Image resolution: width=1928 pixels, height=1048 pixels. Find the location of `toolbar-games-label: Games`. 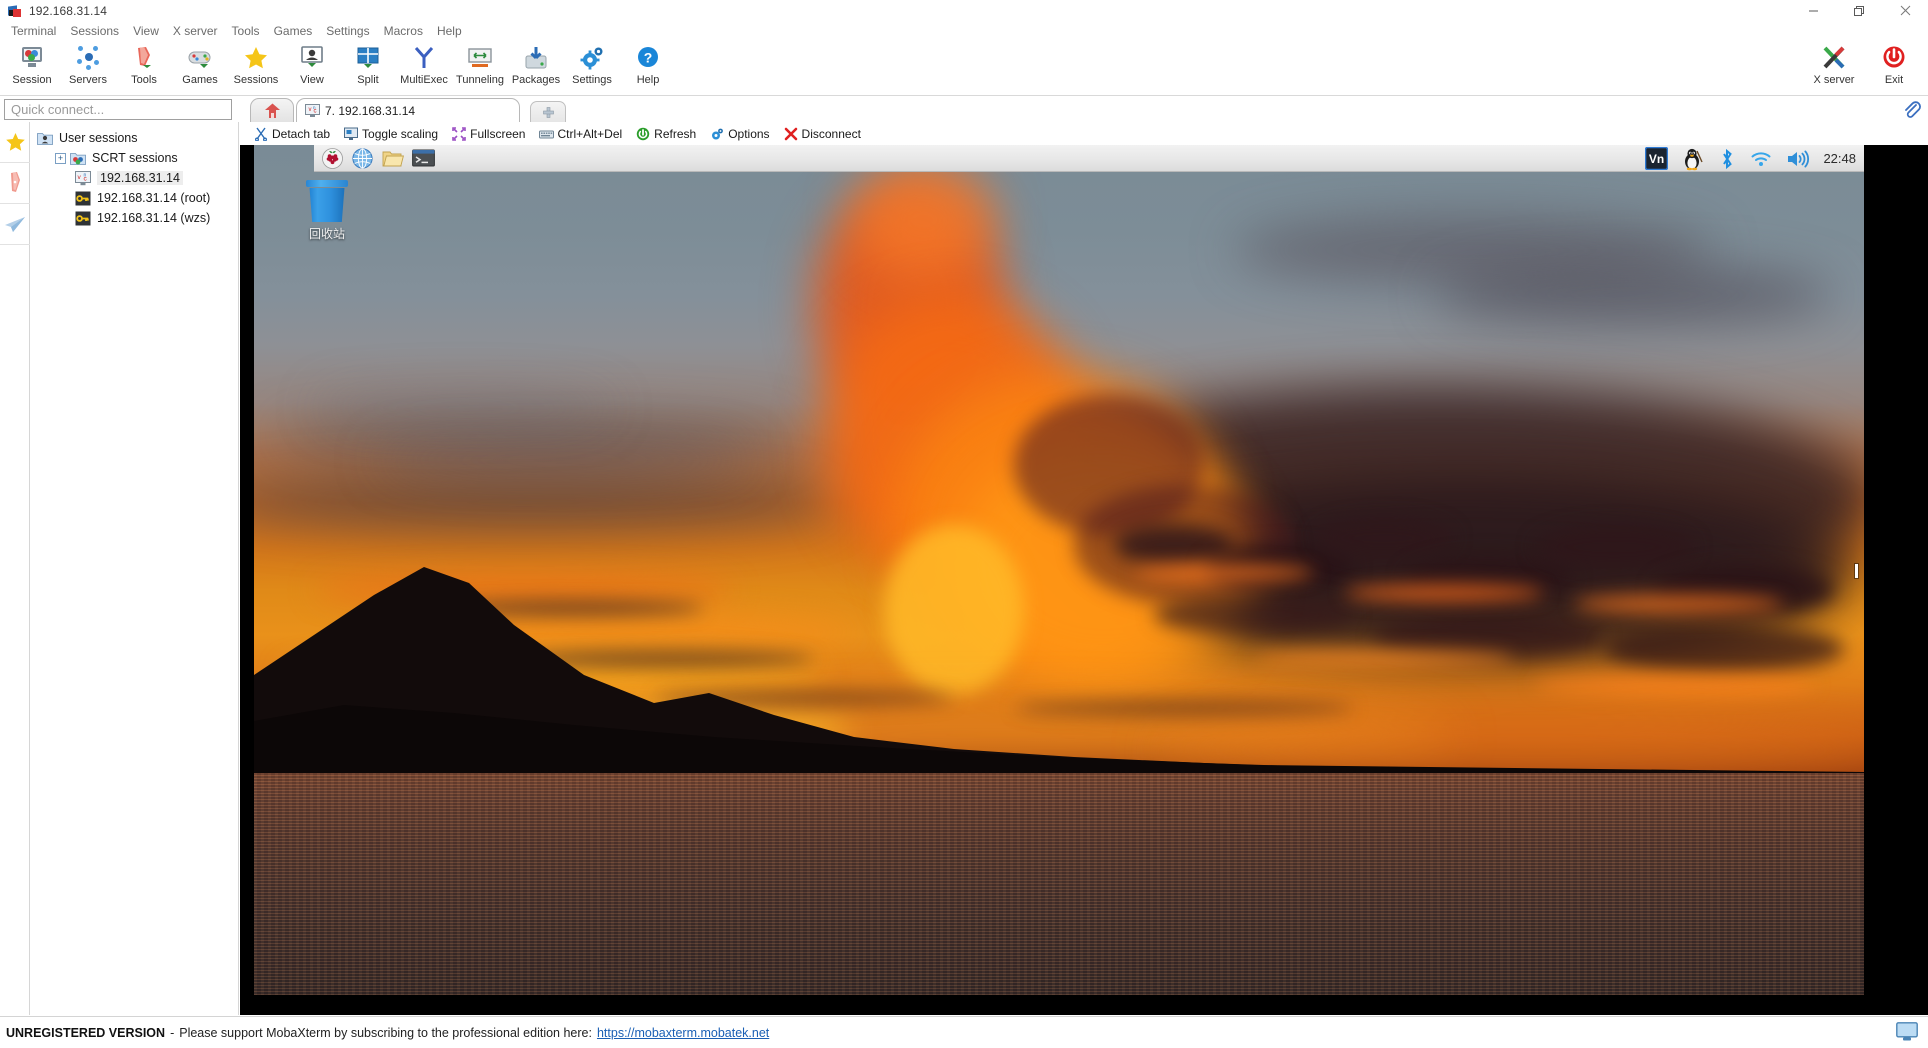

toolbar-games-label: Games is located at coordinates (200, 80).